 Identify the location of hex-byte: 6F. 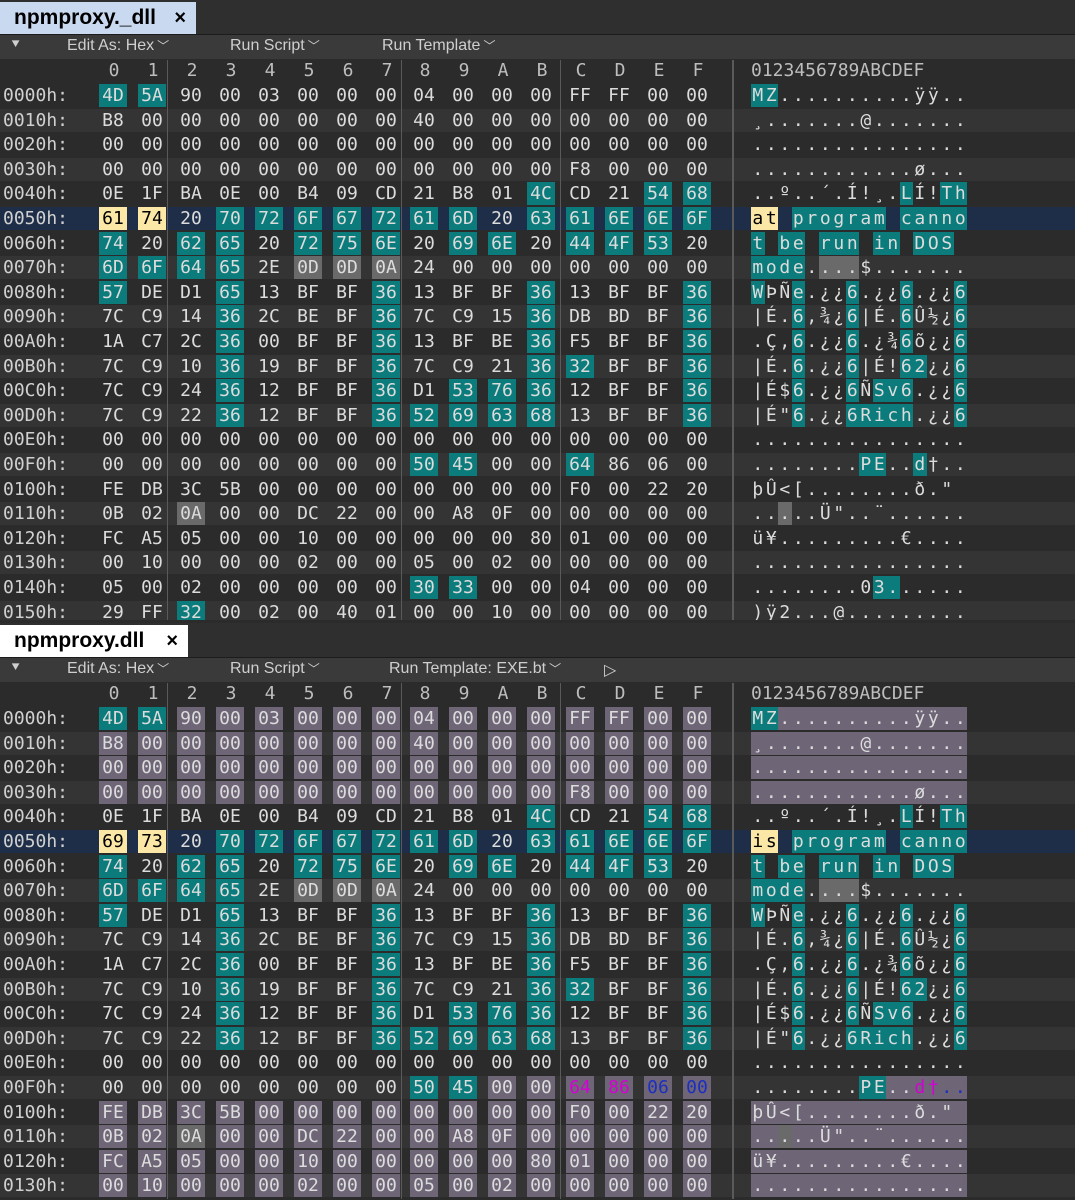
(697, 218).